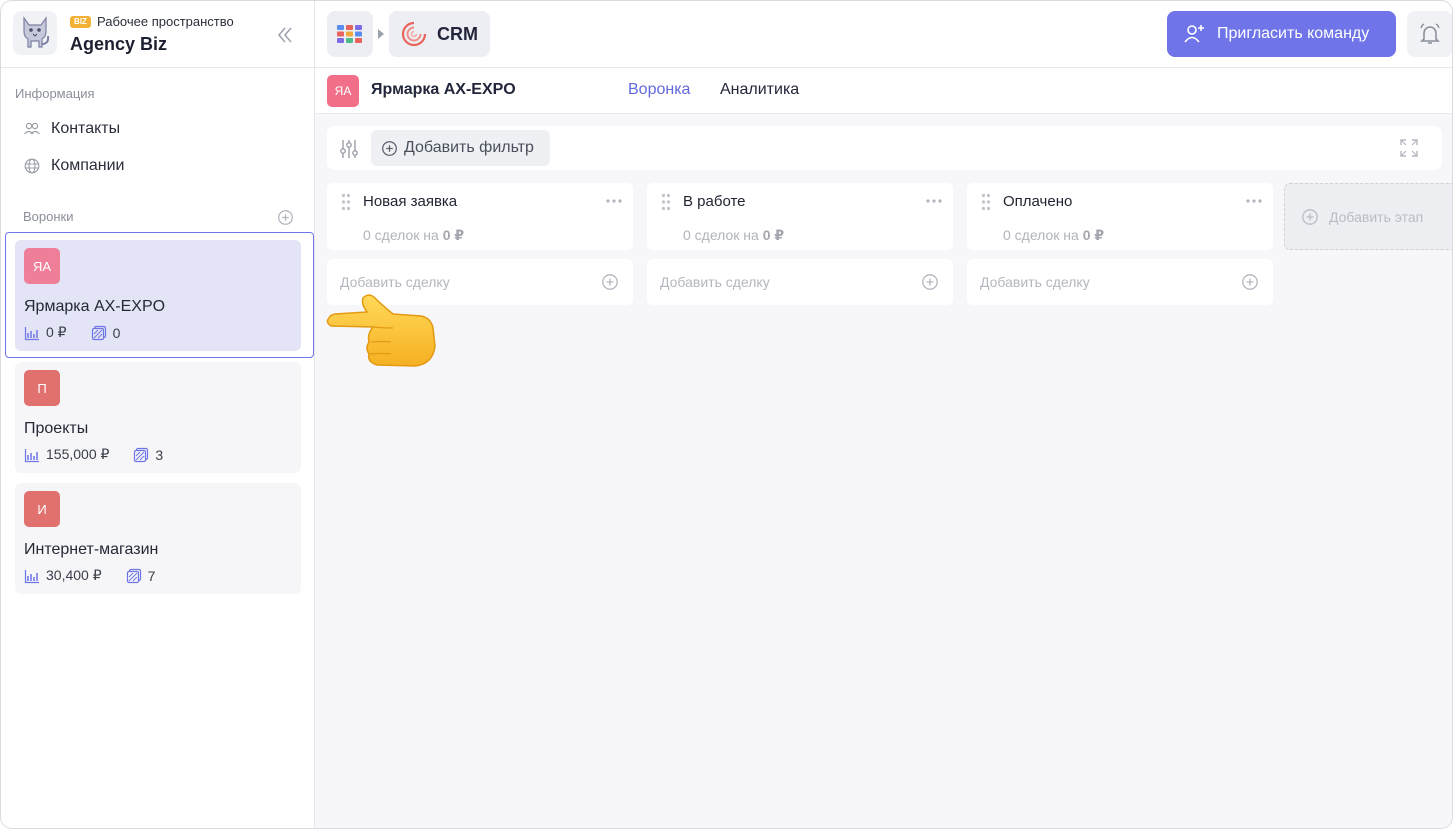  I want to click on collapse-sidebar-icon, so click(285, 35).